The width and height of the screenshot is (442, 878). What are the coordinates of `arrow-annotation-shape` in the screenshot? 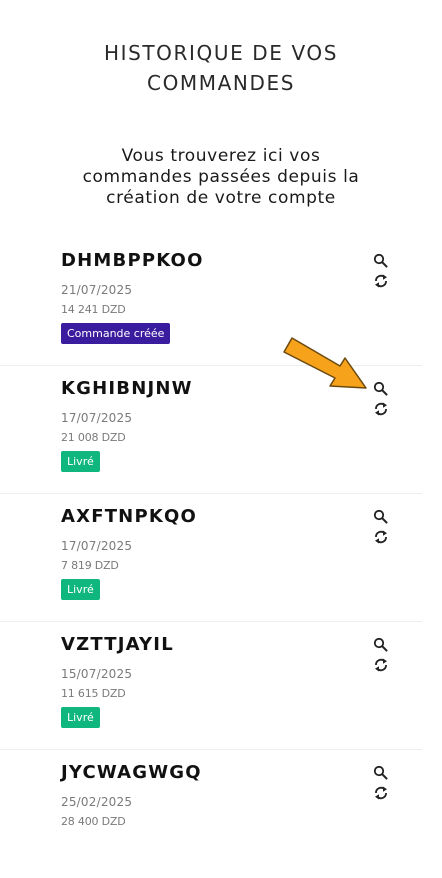 It's located at (325, 363).